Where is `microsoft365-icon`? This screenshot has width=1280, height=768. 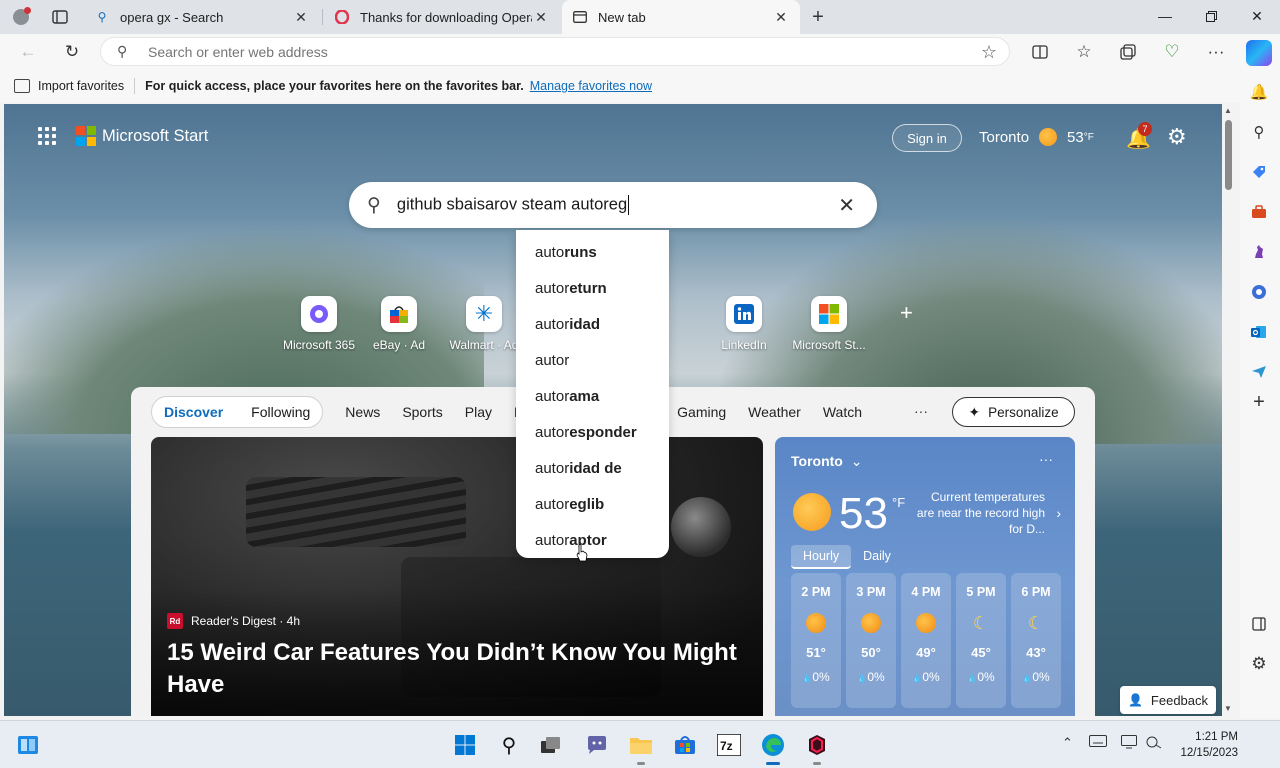 microsoft365-icon is located at coordinates (1259, 292).